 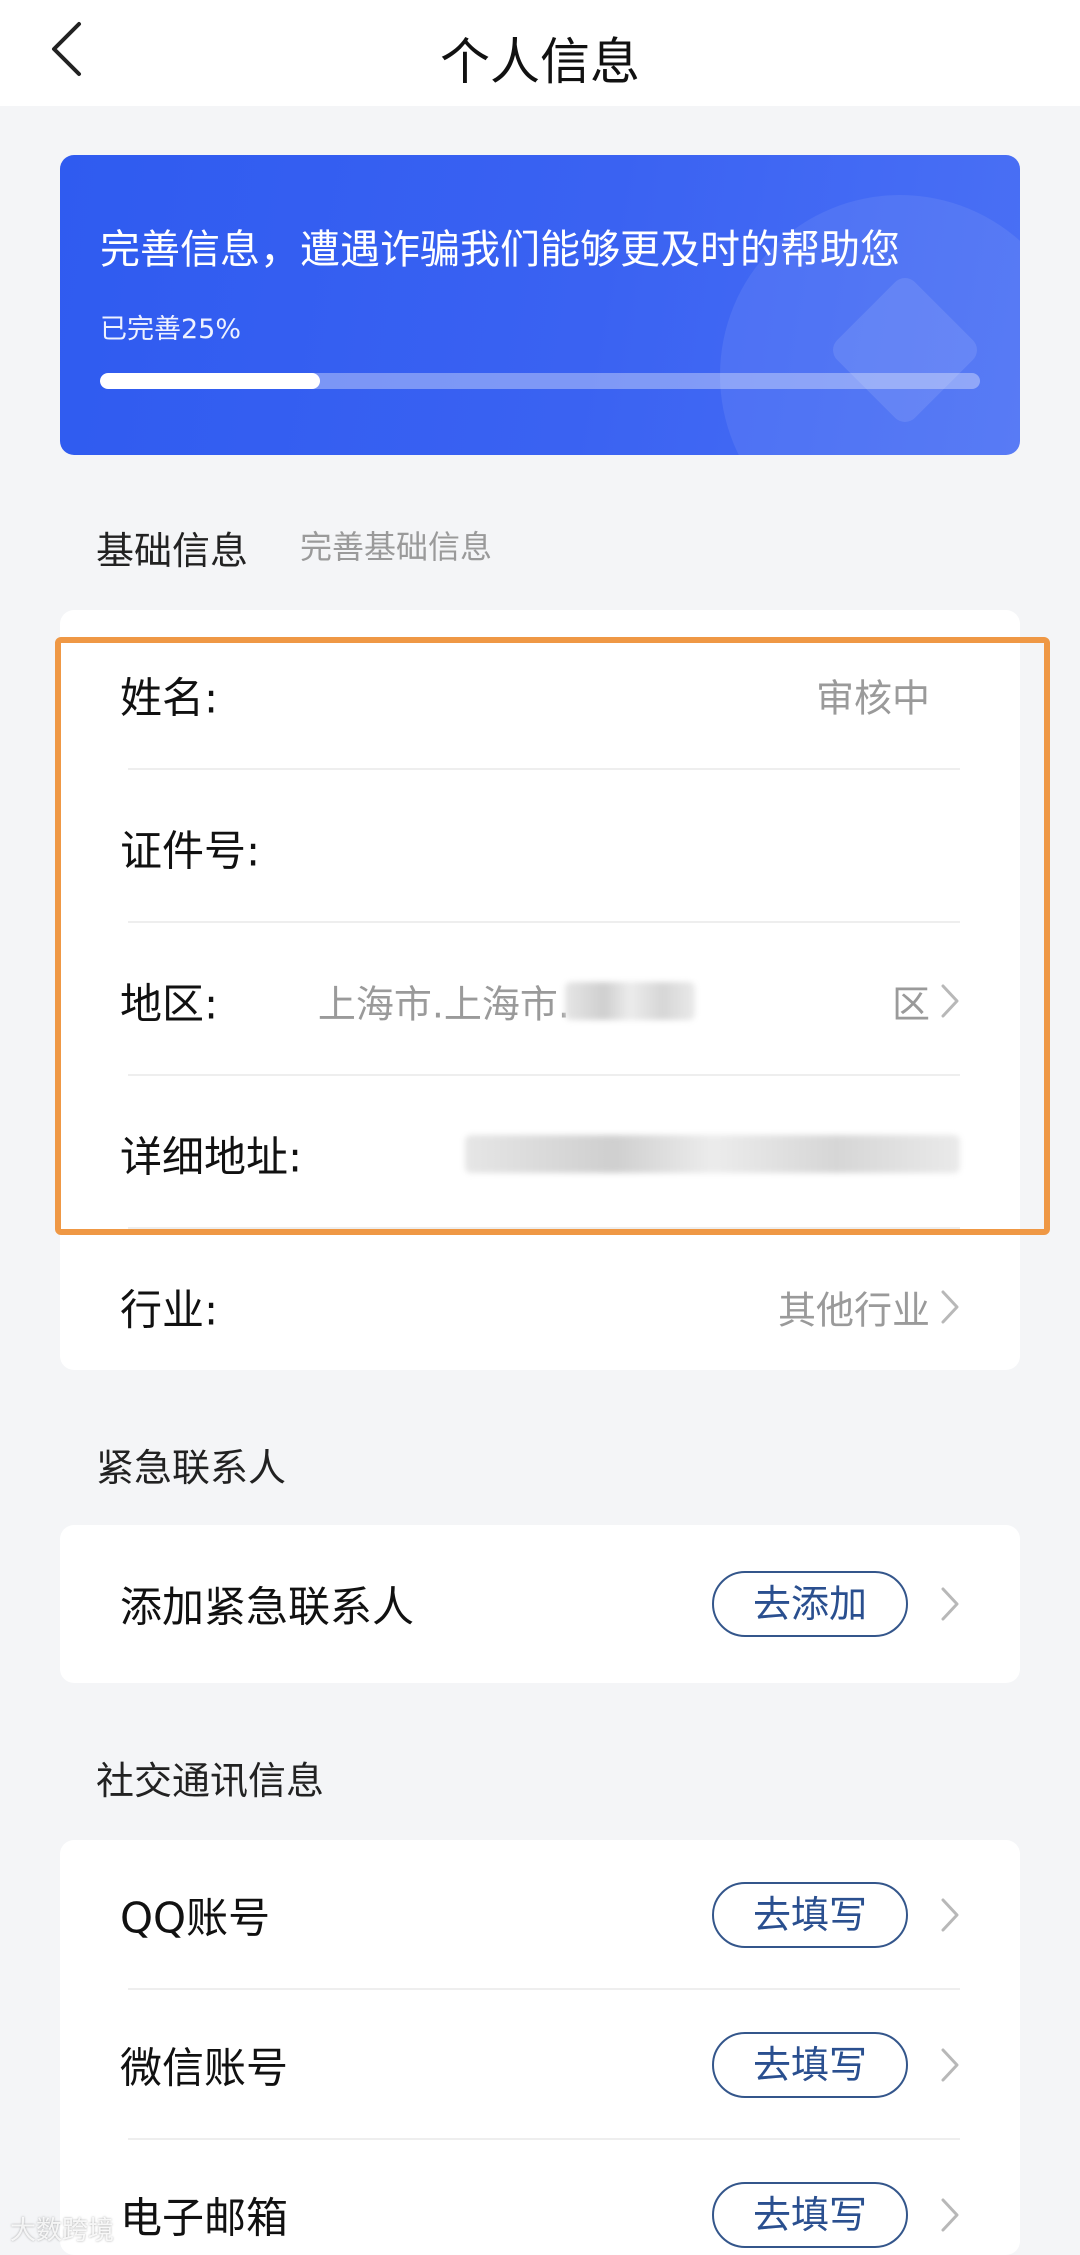 I want to click on row-add-emergency-contact: 添加紧急联系人 去添加, so click(x=540, y=1604).